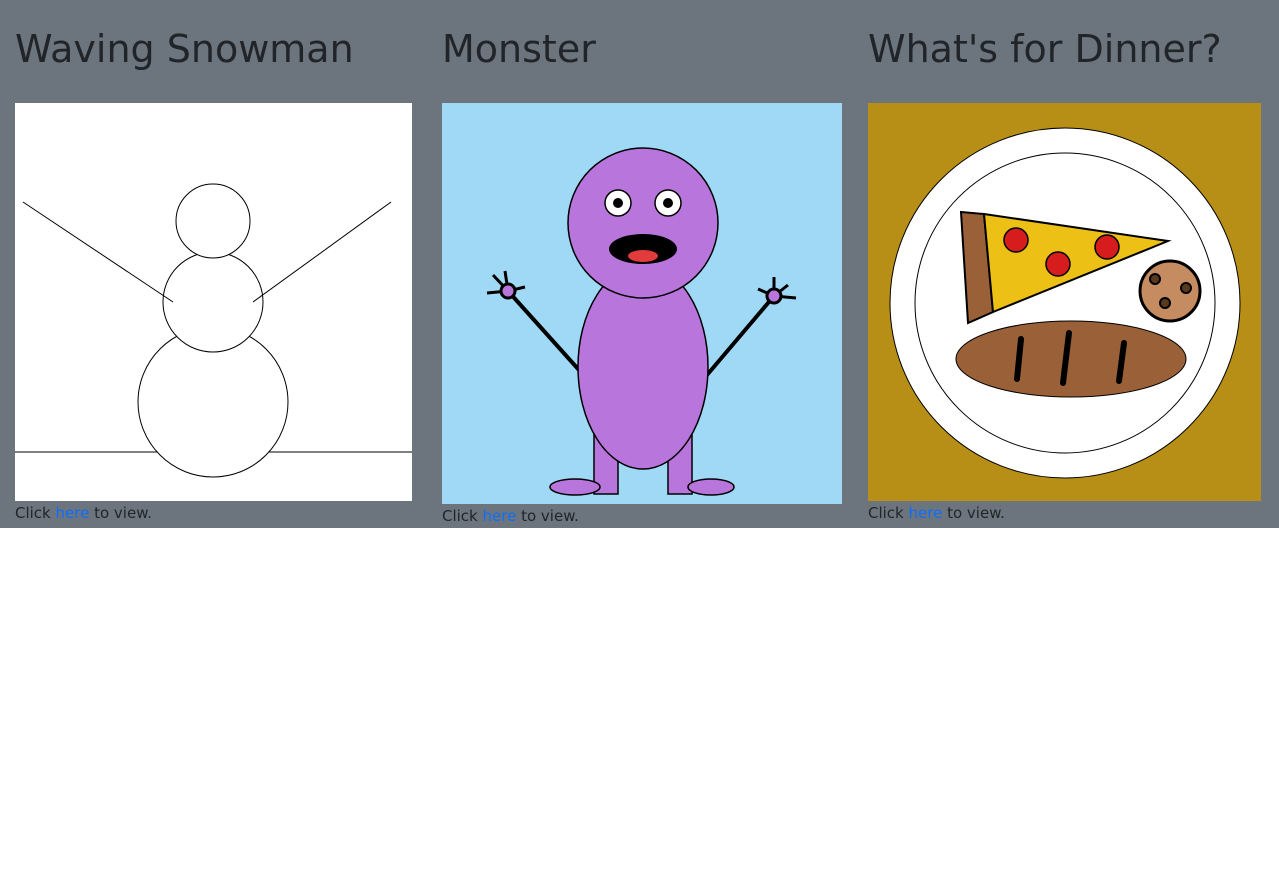 The height and width of the screenshot is (874, 1279). Describe the element at coordinates (575, 487) in the screenshot. I see `left-foot` at that location.